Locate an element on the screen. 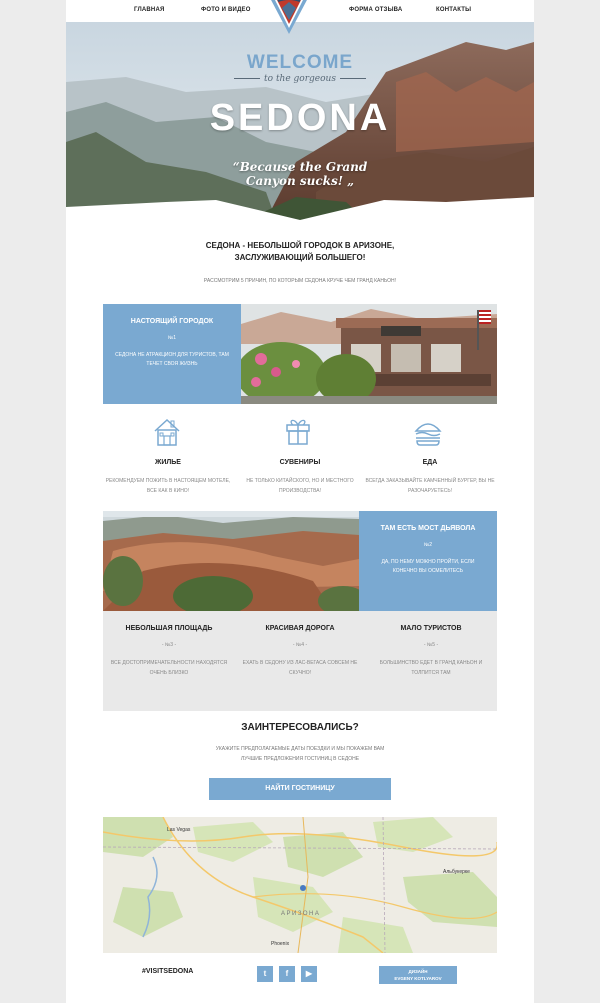 The width and height of the screenshot is (600, 1003). map-label-las-vegas: Las Vegas is located at coordinates (179, 830).